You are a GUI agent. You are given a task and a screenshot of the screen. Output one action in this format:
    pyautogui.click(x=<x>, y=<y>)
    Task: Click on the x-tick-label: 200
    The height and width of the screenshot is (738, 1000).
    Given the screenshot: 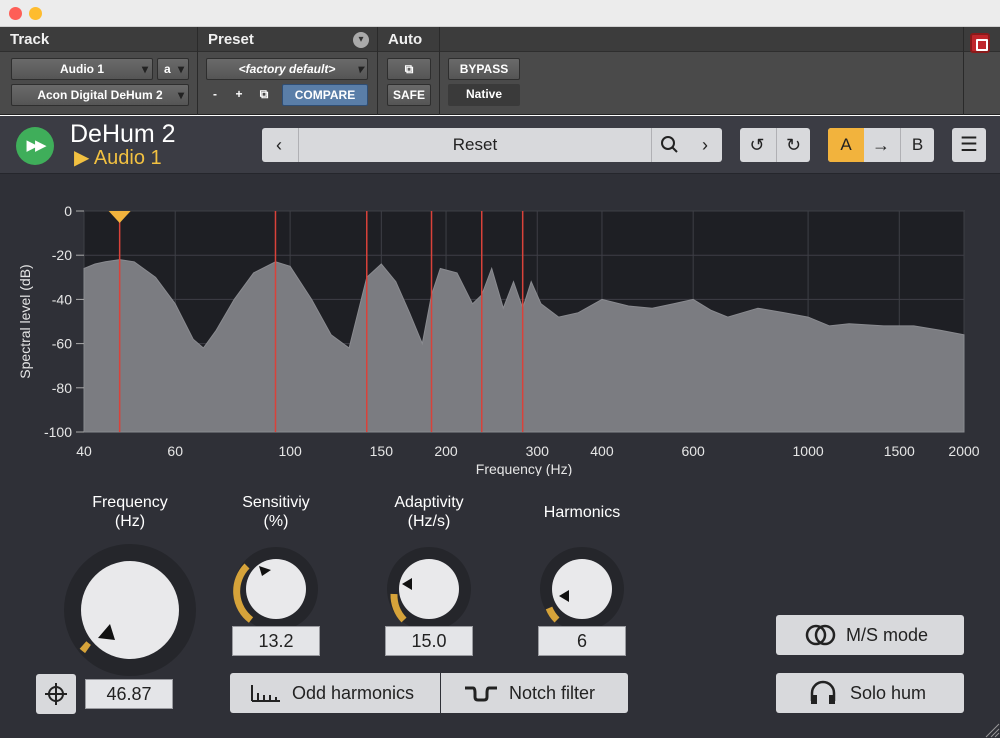 What is the action you would take?
    pyautogui.click(x=446, y=451)
    